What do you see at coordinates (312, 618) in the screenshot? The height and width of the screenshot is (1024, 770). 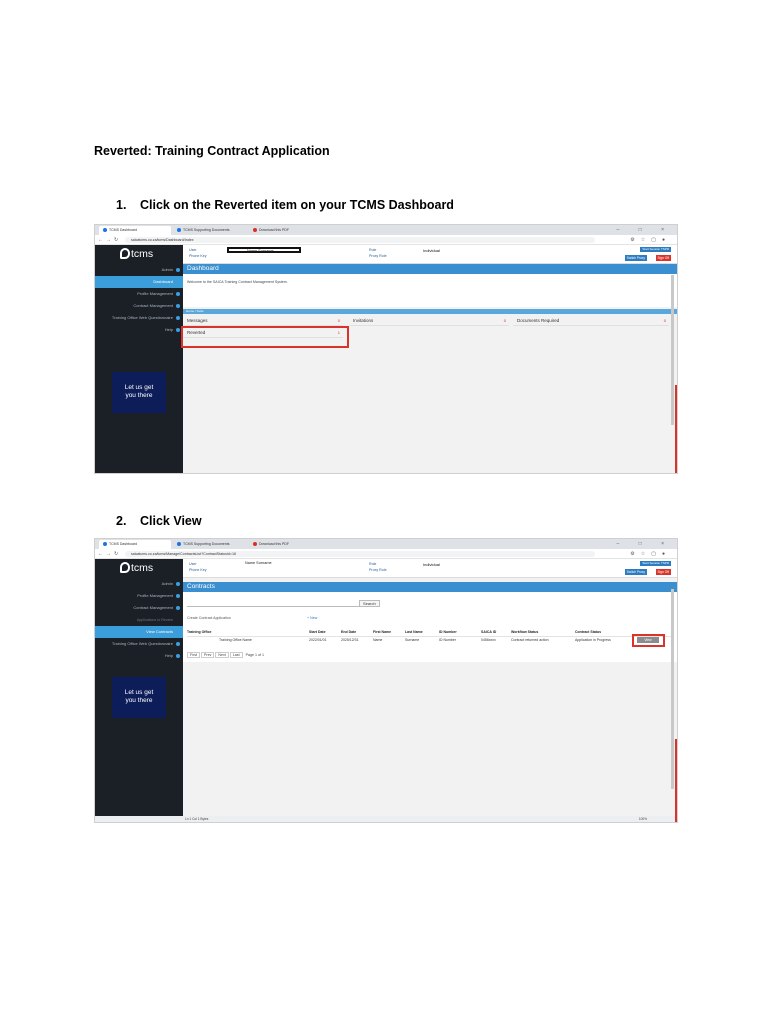 I see `create-link: + New` at bounding box center [312, 618].